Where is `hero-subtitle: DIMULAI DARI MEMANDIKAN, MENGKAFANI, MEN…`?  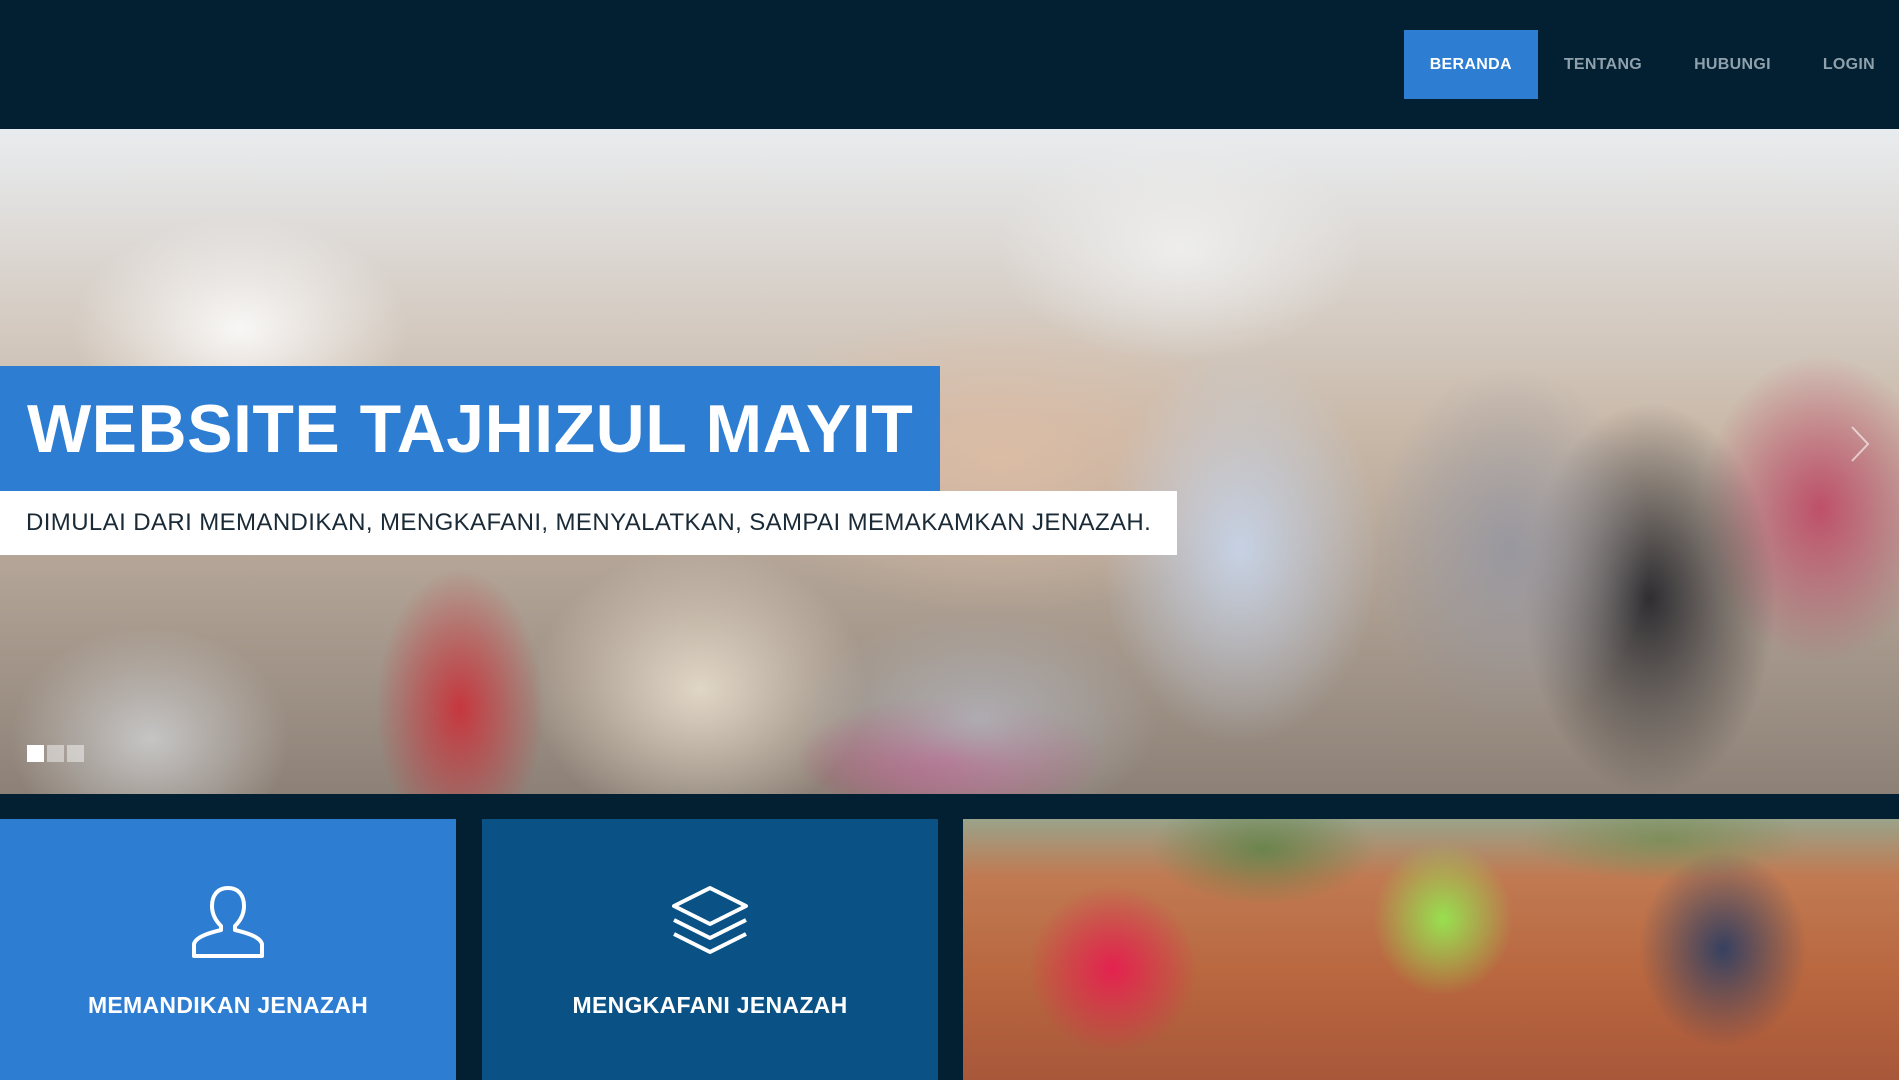 hero-subtitle: DIMULAI DARI MEMANDIKAN, MENGKAFANI, MEN… is located at coordinates (589, 522).